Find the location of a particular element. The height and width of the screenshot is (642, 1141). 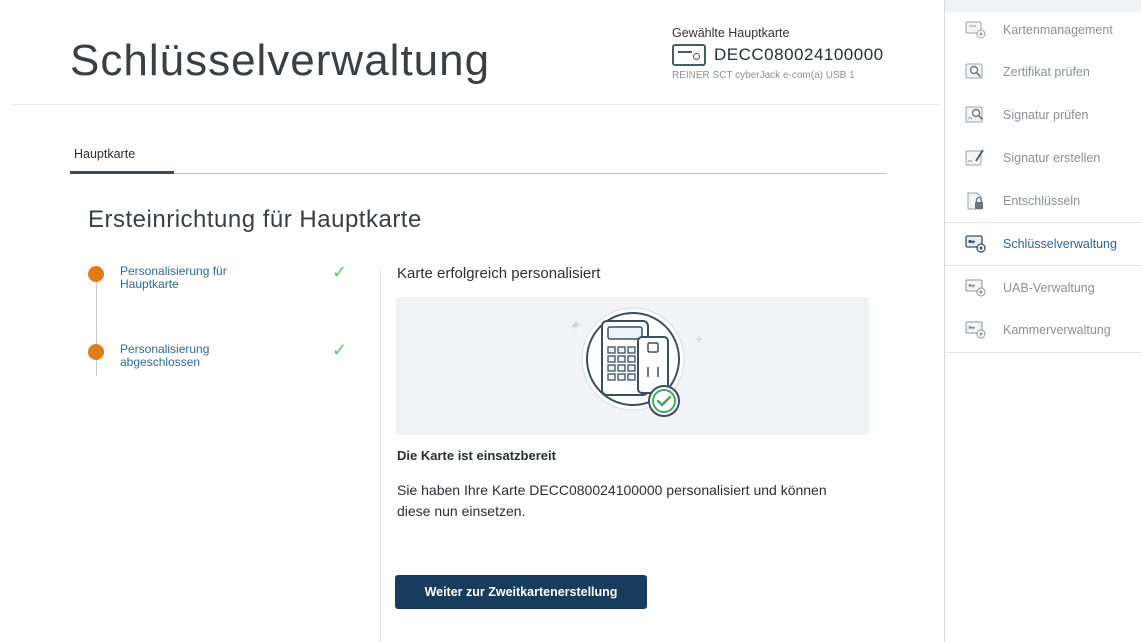

sidebar-item-label: Signatur prüfen is located at coordinates (1046, 115).